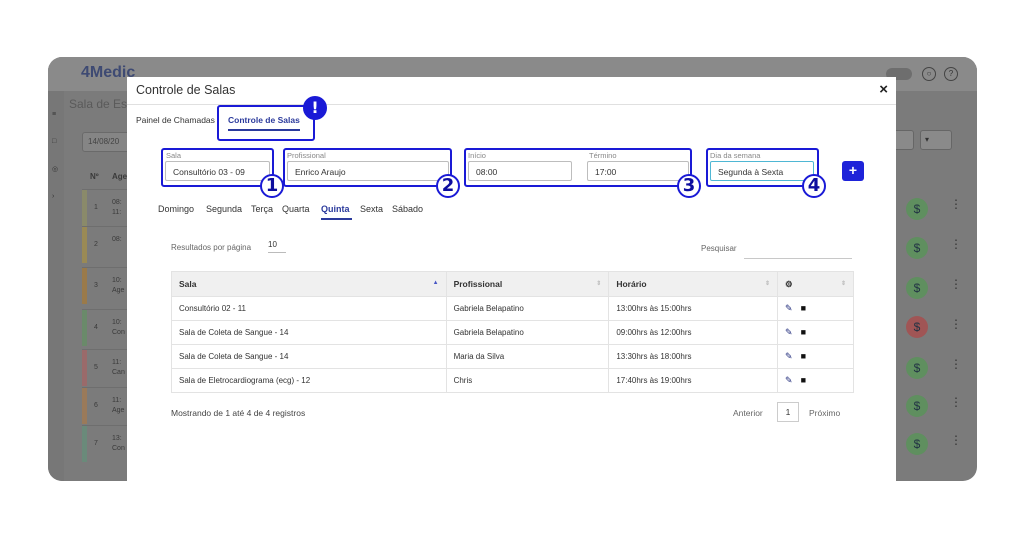  What do you see at coordinates (371, 209) in the screenshot?
I see `day-tab-sexta: Sexta` at bounding box center [371, 209].